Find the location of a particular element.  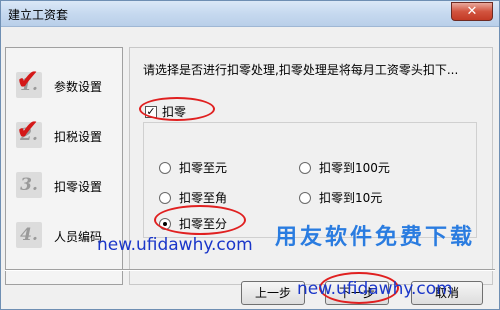

radio-to-jiao: 扣零至角 is located at coordinates (193, 197).